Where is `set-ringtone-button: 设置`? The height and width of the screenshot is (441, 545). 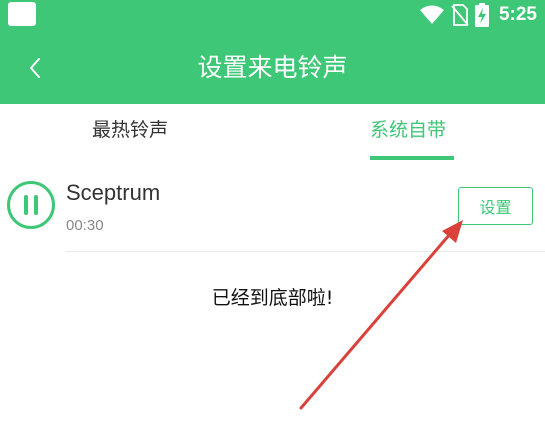 set-ringtone-button: 设置 is located at coordinates (495, 206).